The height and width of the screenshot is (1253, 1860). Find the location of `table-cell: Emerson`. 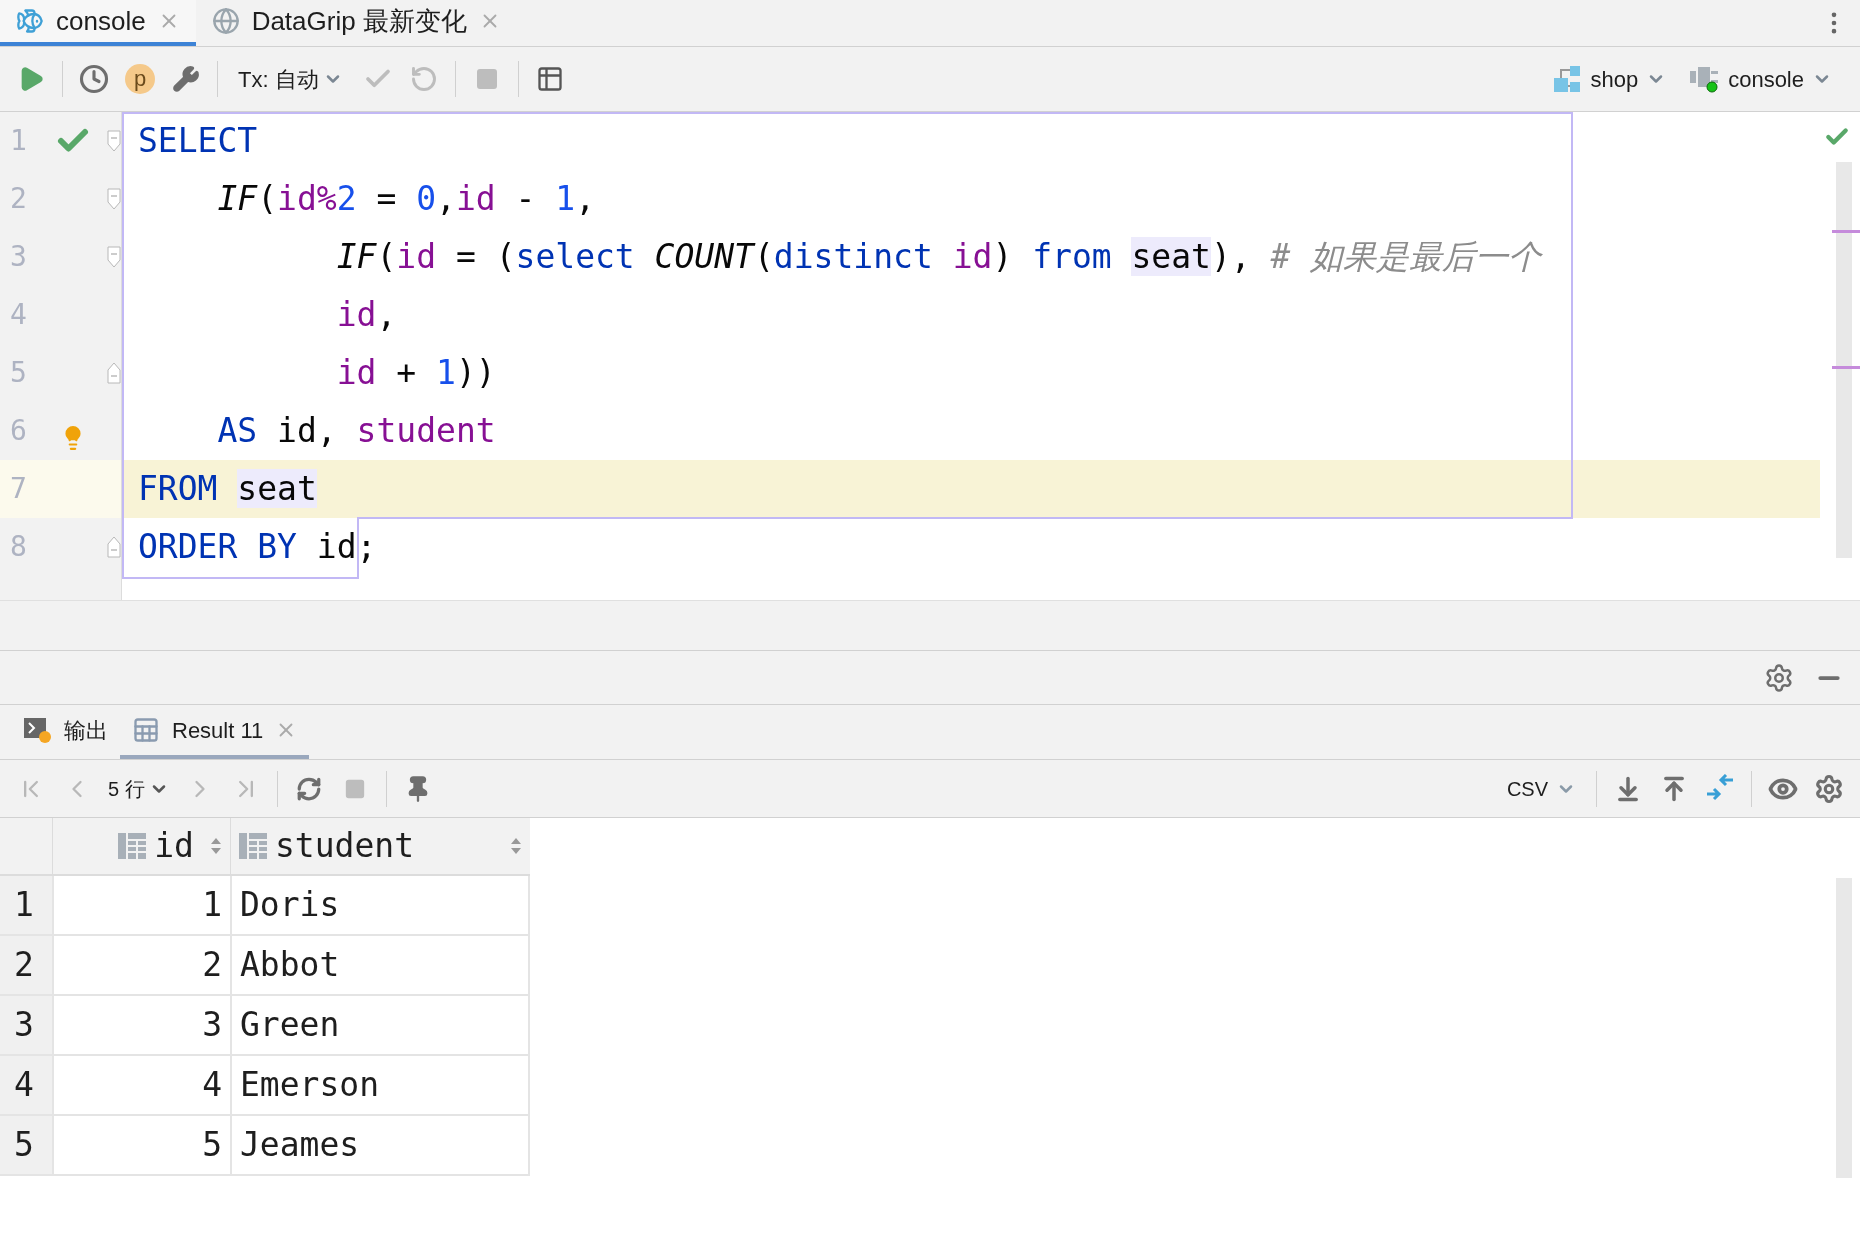

table-cell: Emerson is located at coordinates (380, 1085).